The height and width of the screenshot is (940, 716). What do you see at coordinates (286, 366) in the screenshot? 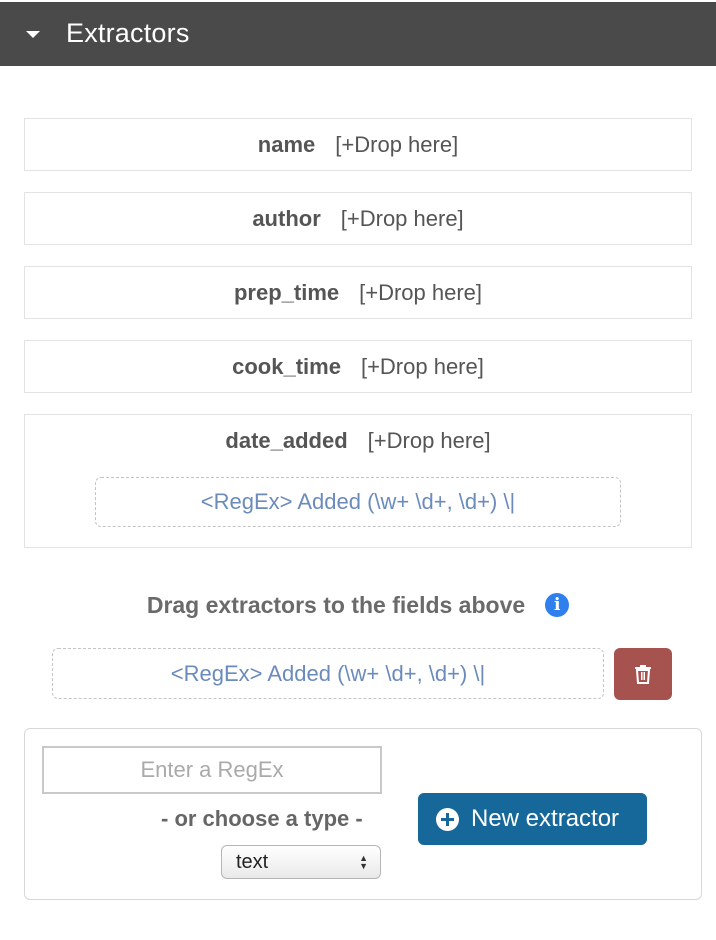
I see `field-label: cook_time` at bounding box center [286, 366].